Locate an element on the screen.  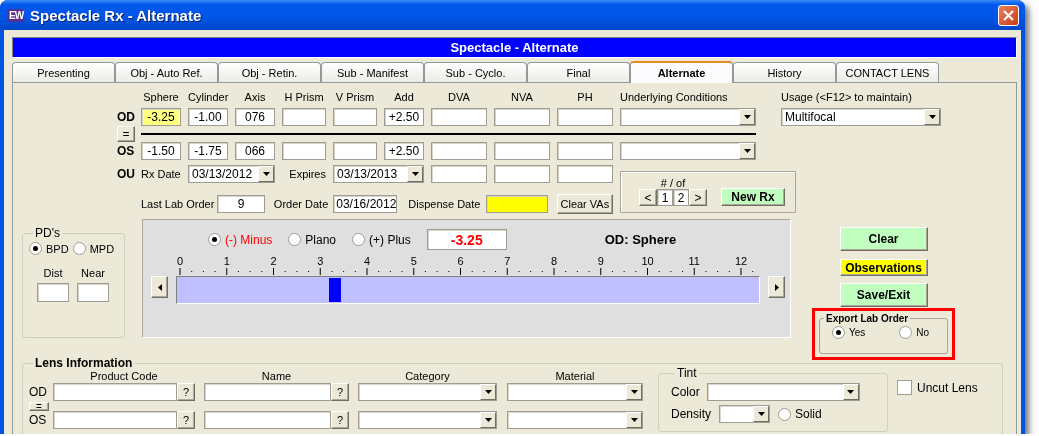
tab: Alternate is located at coordinates (681, 72).